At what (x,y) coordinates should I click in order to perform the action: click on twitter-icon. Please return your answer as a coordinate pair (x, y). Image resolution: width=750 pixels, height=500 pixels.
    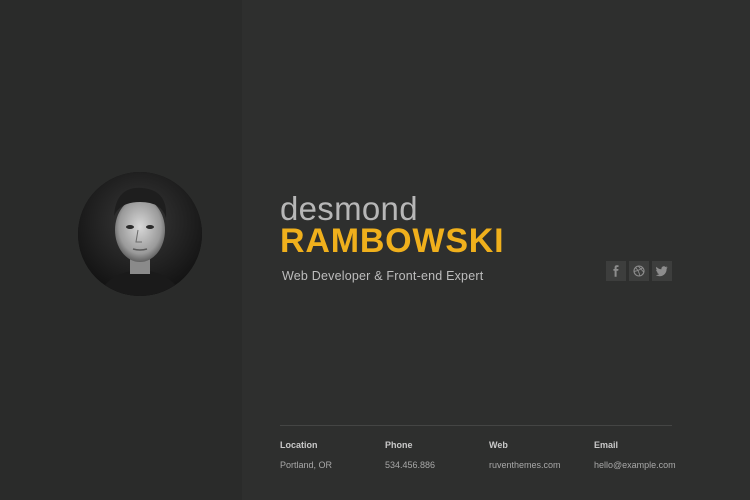
    Looking at the image, I should click on (662, 271).